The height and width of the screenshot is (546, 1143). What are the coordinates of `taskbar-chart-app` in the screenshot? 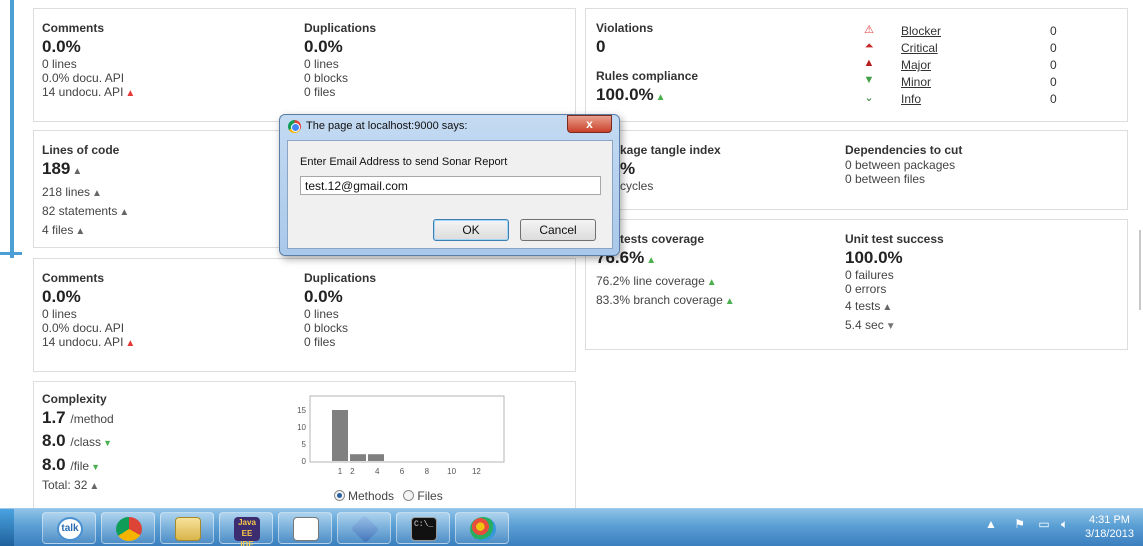 It's located at (305, 528).